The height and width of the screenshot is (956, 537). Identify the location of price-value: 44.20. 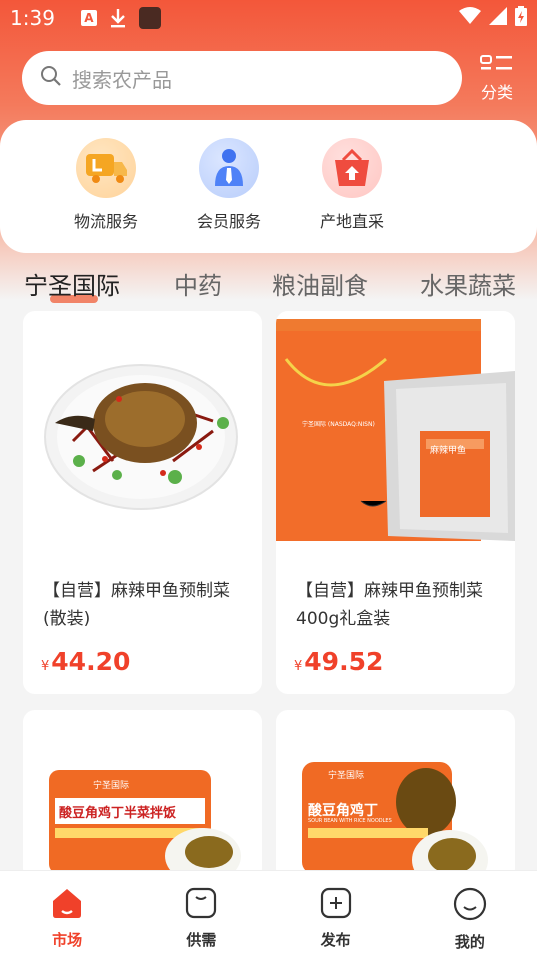
(91, 661).